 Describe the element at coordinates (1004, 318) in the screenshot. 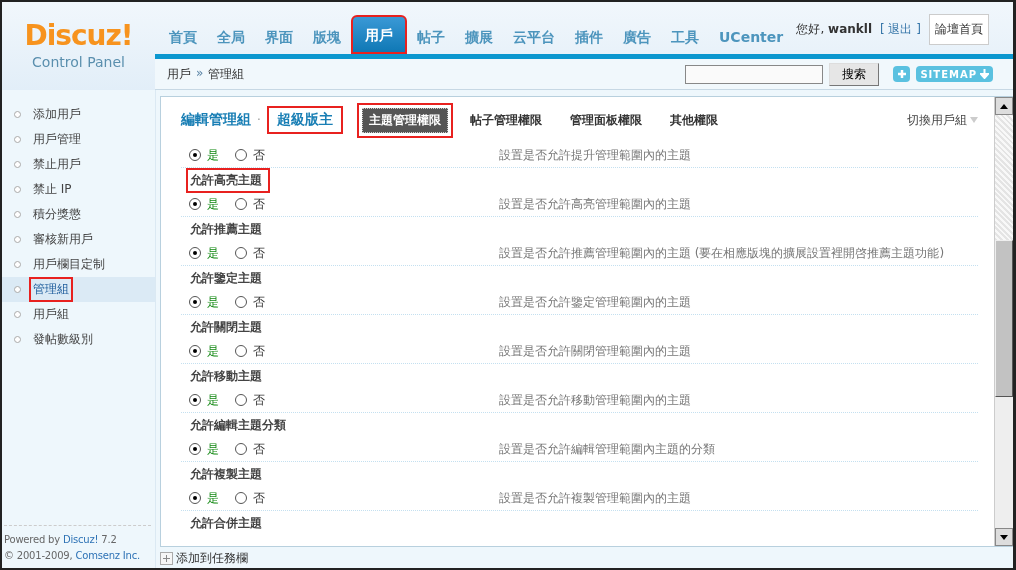

I see `scrollbar-thumb` at that location.